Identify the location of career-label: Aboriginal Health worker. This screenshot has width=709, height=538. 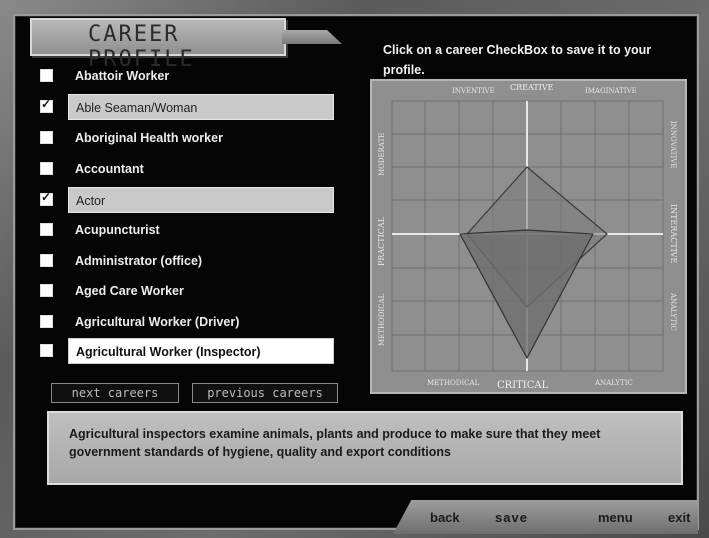
(201, 138).